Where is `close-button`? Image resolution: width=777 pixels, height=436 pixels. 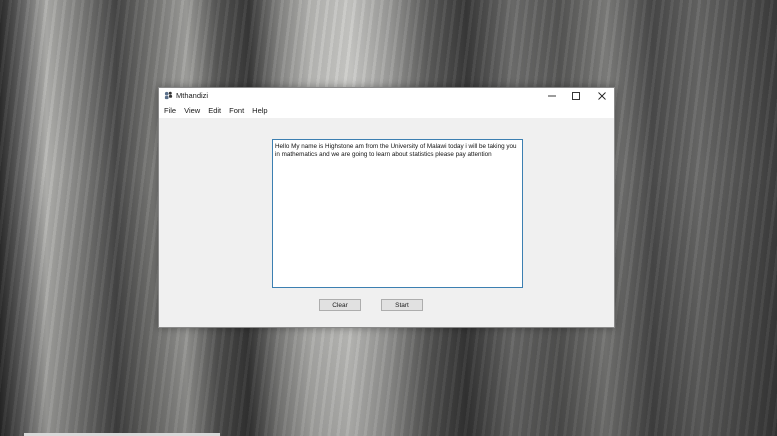
close-button is located at coordinates (602, 96).